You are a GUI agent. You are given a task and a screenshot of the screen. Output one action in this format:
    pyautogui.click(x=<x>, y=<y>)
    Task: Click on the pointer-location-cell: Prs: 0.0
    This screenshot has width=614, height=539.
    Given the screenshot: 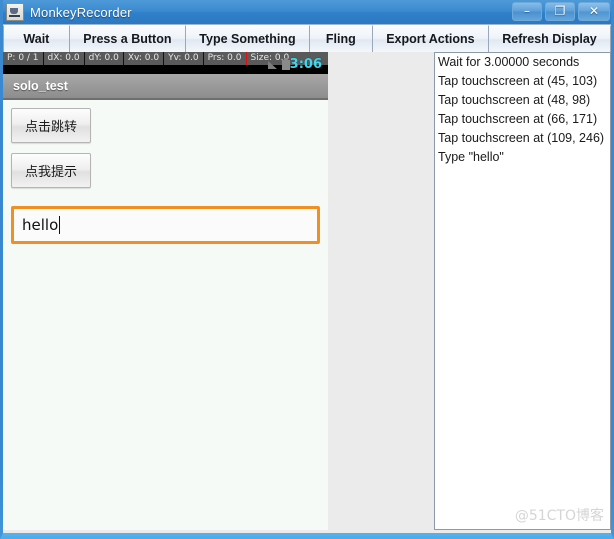 What is the action you would take?
    pyautogui.click(x=225, y=58)
    